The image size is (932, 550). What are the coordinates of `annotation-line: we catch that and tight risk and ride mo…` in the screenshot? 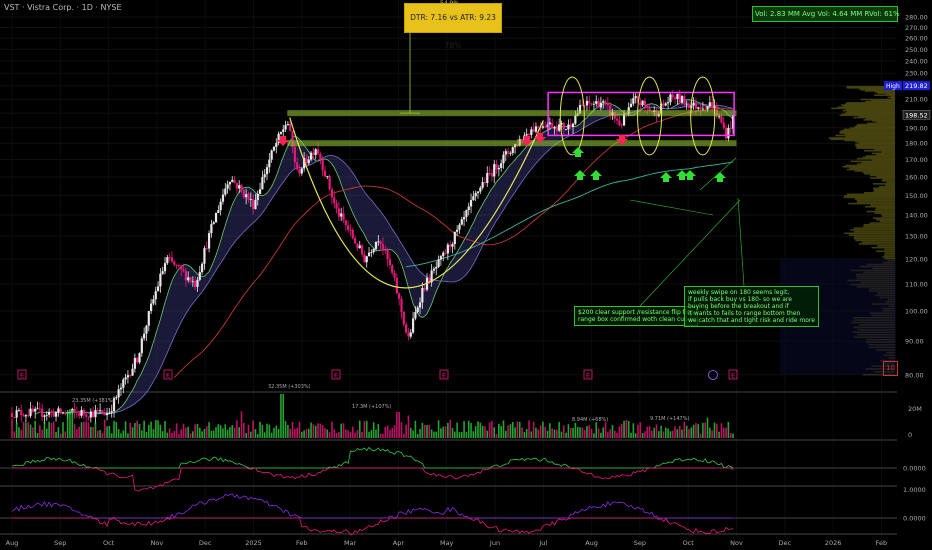 It's located at (751, 320).